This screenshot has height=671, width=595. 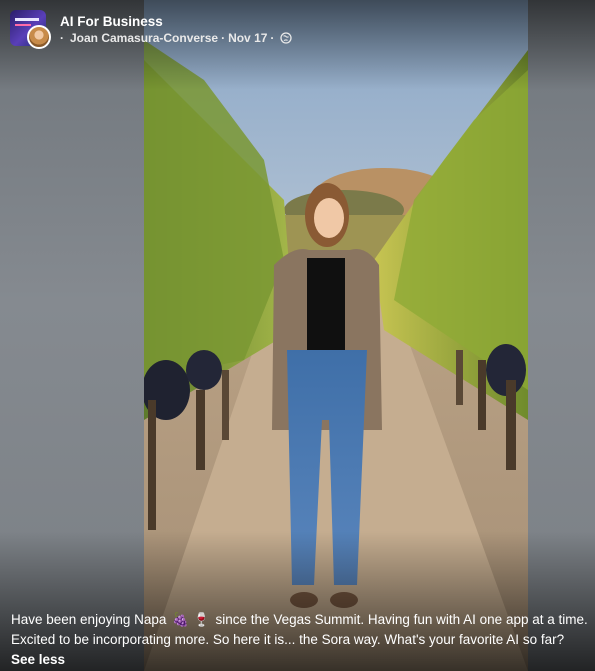 I want to click on author-avatar, so click(x=39, y=37).